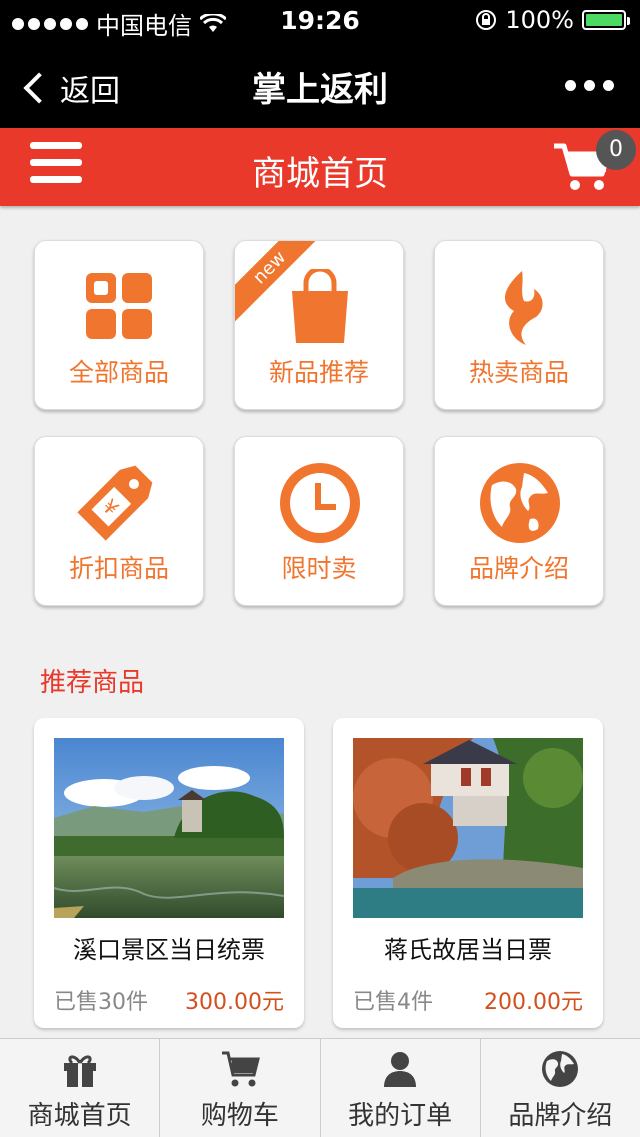 This screenshot has width=640, height=1137. Describe the element at coordinates (79, 1116) in the screenshot. I see `tab-label: 商城首页` at that location.